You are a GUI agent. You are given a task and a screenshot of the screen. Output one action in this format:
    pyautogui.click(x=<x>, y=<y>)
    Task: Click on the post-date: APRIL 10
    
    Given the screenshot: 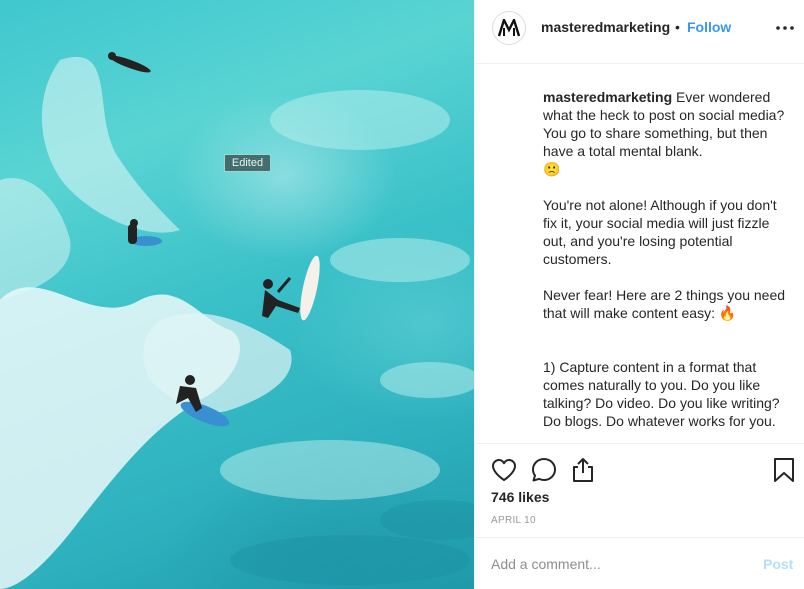 What is the action you would take?
    pyautogui.click(x=513, y=520)
    